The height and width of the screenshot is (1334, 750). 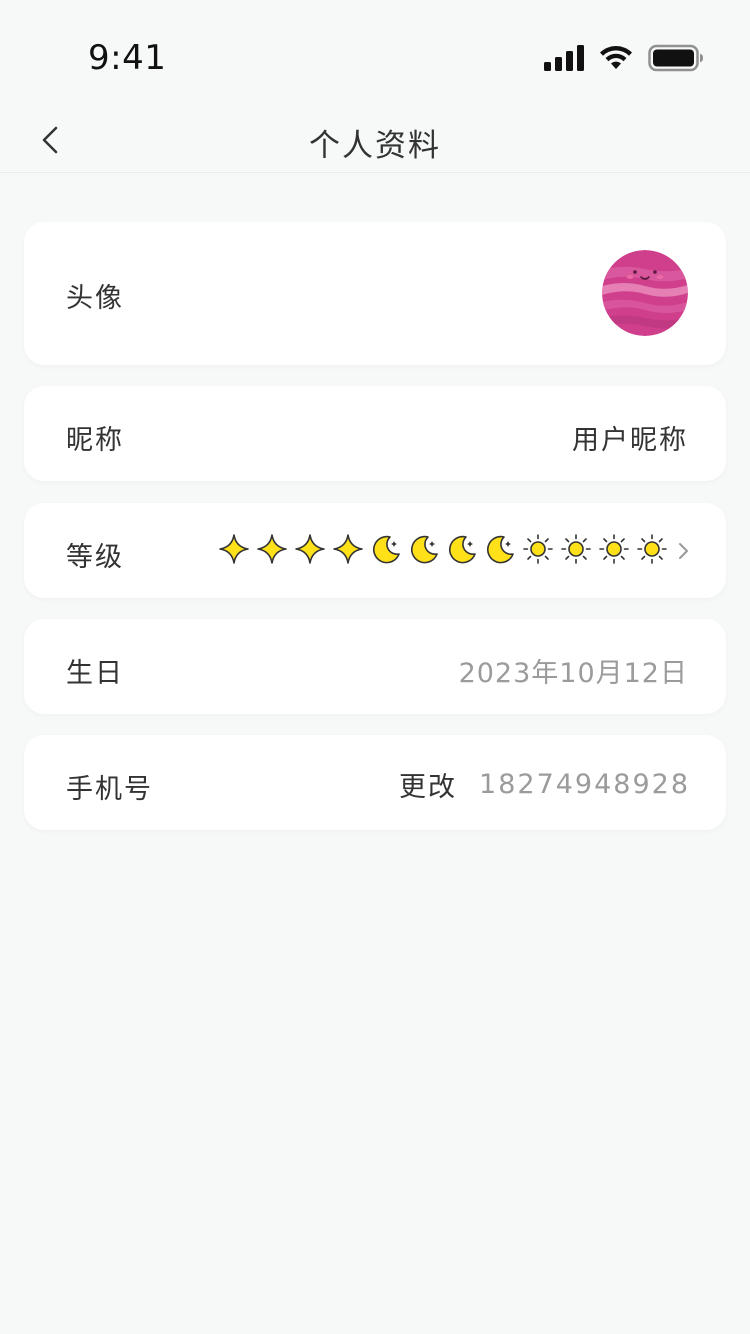 I want to click on level-row: 等级, so click(x=375, y=550).